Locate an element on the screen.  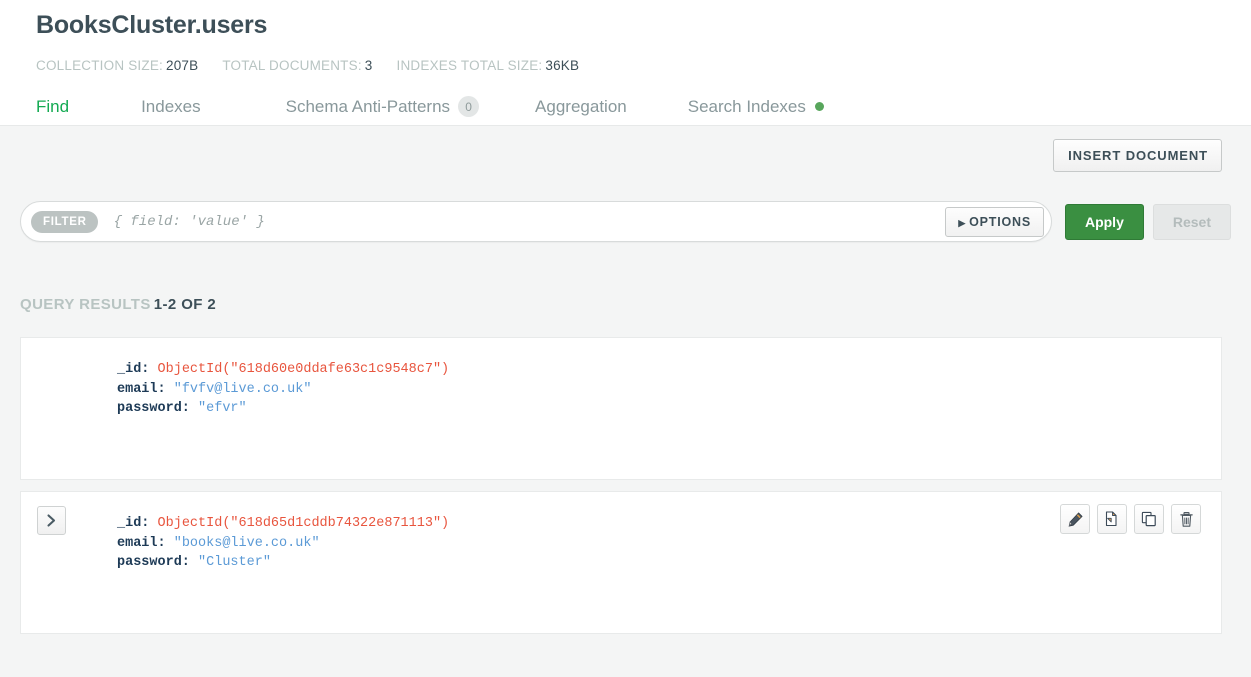
document-field: password: "Cluster" is located at coordinates (659, 563).